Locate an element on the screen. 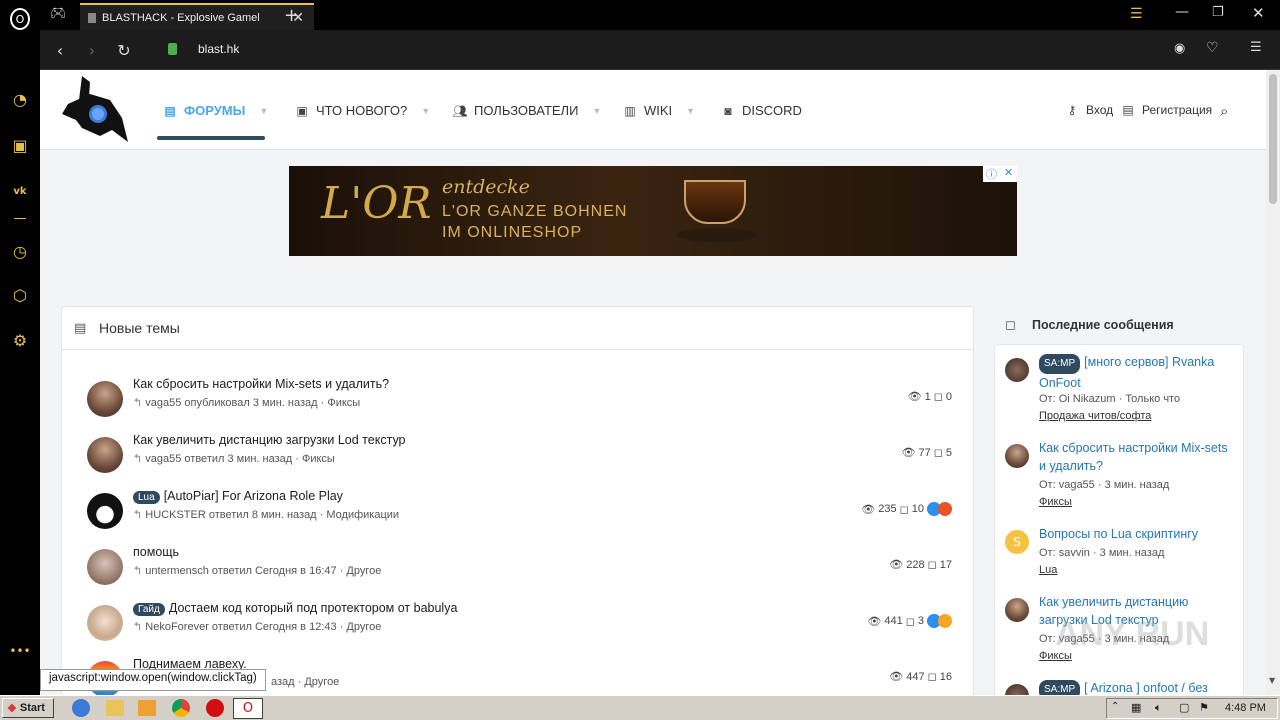  opera-active-task: O is located at coordinates (248, 708).